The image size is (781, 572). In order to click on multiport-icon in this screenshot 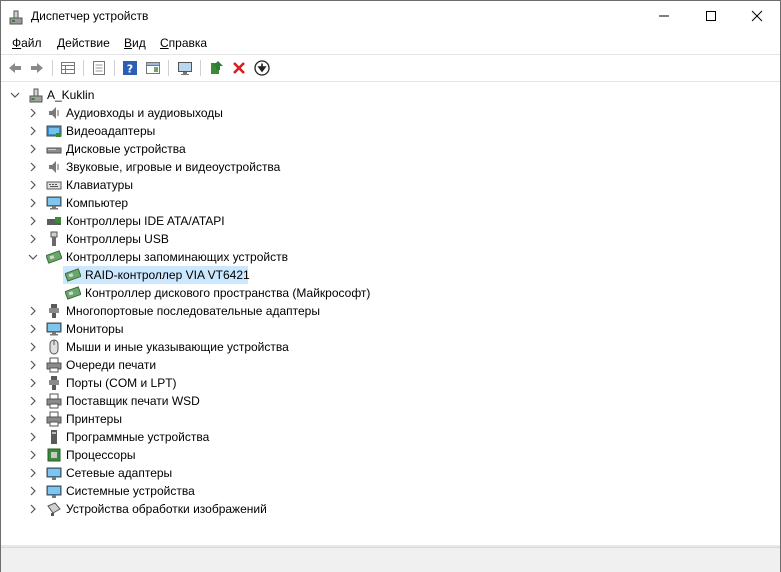, I will do `click(54, 311)`.